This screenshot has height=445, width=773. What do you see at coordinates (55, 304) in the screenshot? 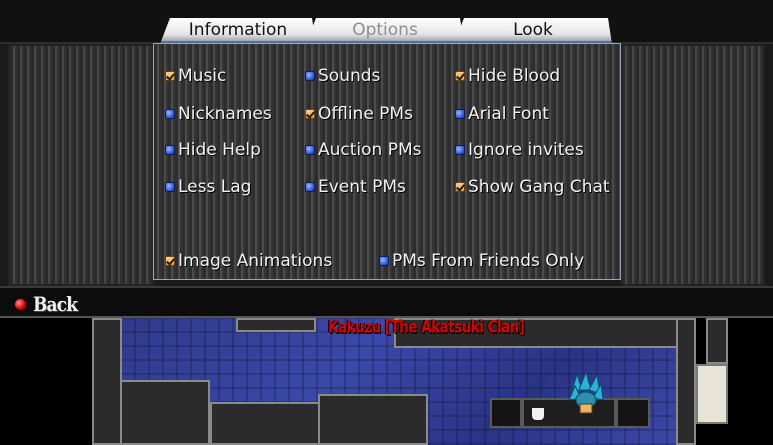
I see `back-label: Back` at bounding box center [55, 304].